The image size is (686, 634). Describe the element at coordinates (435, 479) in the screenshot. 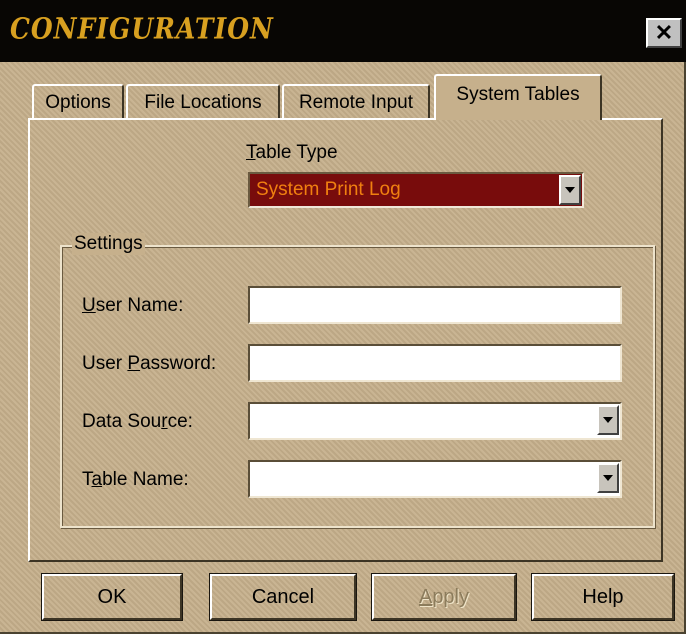

I see `table-name-select` at that location.